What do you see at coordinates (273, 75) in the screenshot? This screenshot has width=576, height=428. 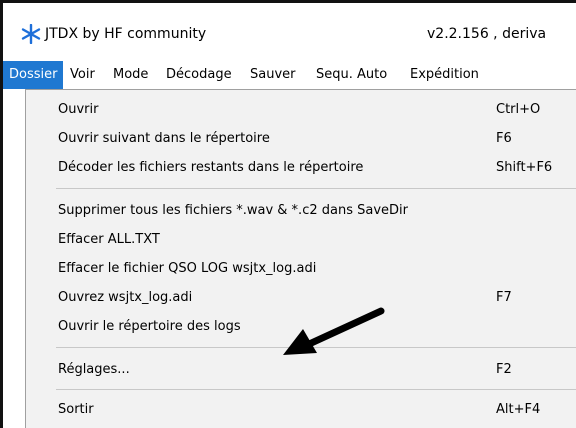 I see `menu-sauver: Sauver` at bounding box center [273, 75].